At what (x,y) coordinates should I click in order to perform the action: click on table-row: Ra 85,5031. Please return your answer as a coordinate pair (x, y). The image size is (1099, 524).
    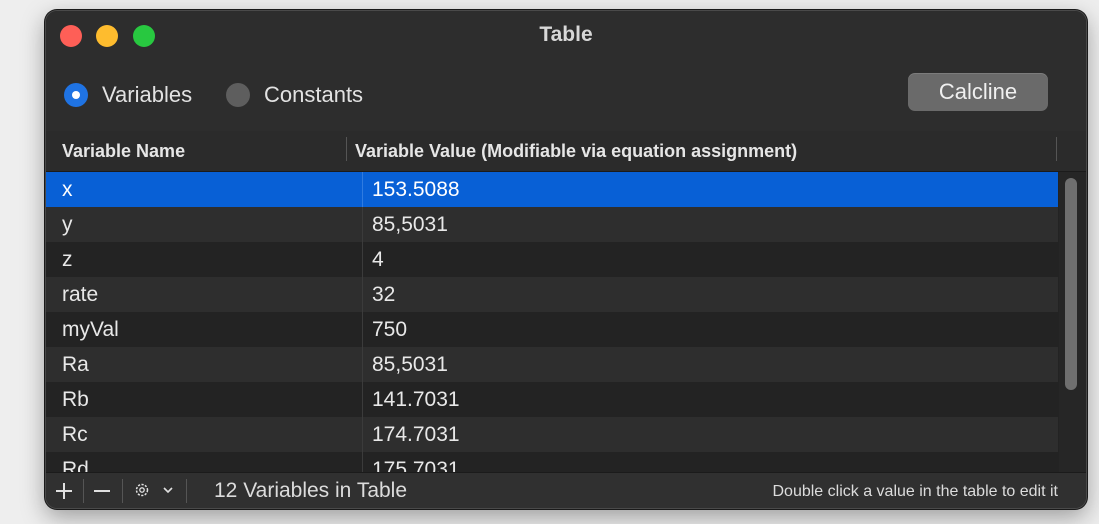
    Looking at the image, I should click on (552, 364).